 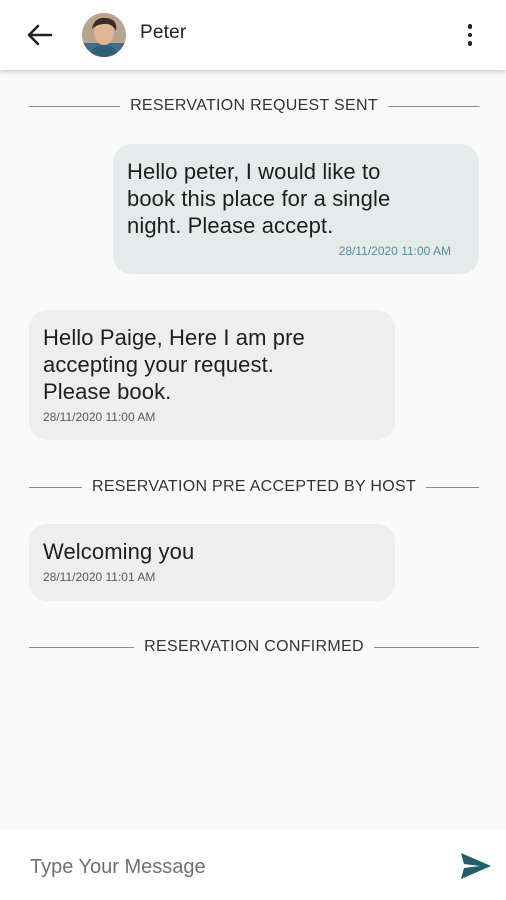 I want to click on message-timestamp: 28/11/2020 11:01 AM, so click(x=99, y=577).